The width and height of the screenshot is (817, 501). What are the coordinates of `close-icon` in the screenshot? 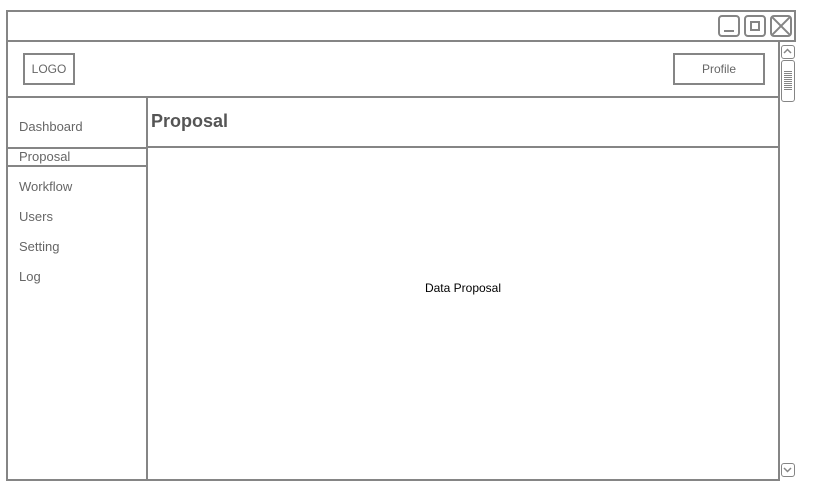 It's located at (781, 26).